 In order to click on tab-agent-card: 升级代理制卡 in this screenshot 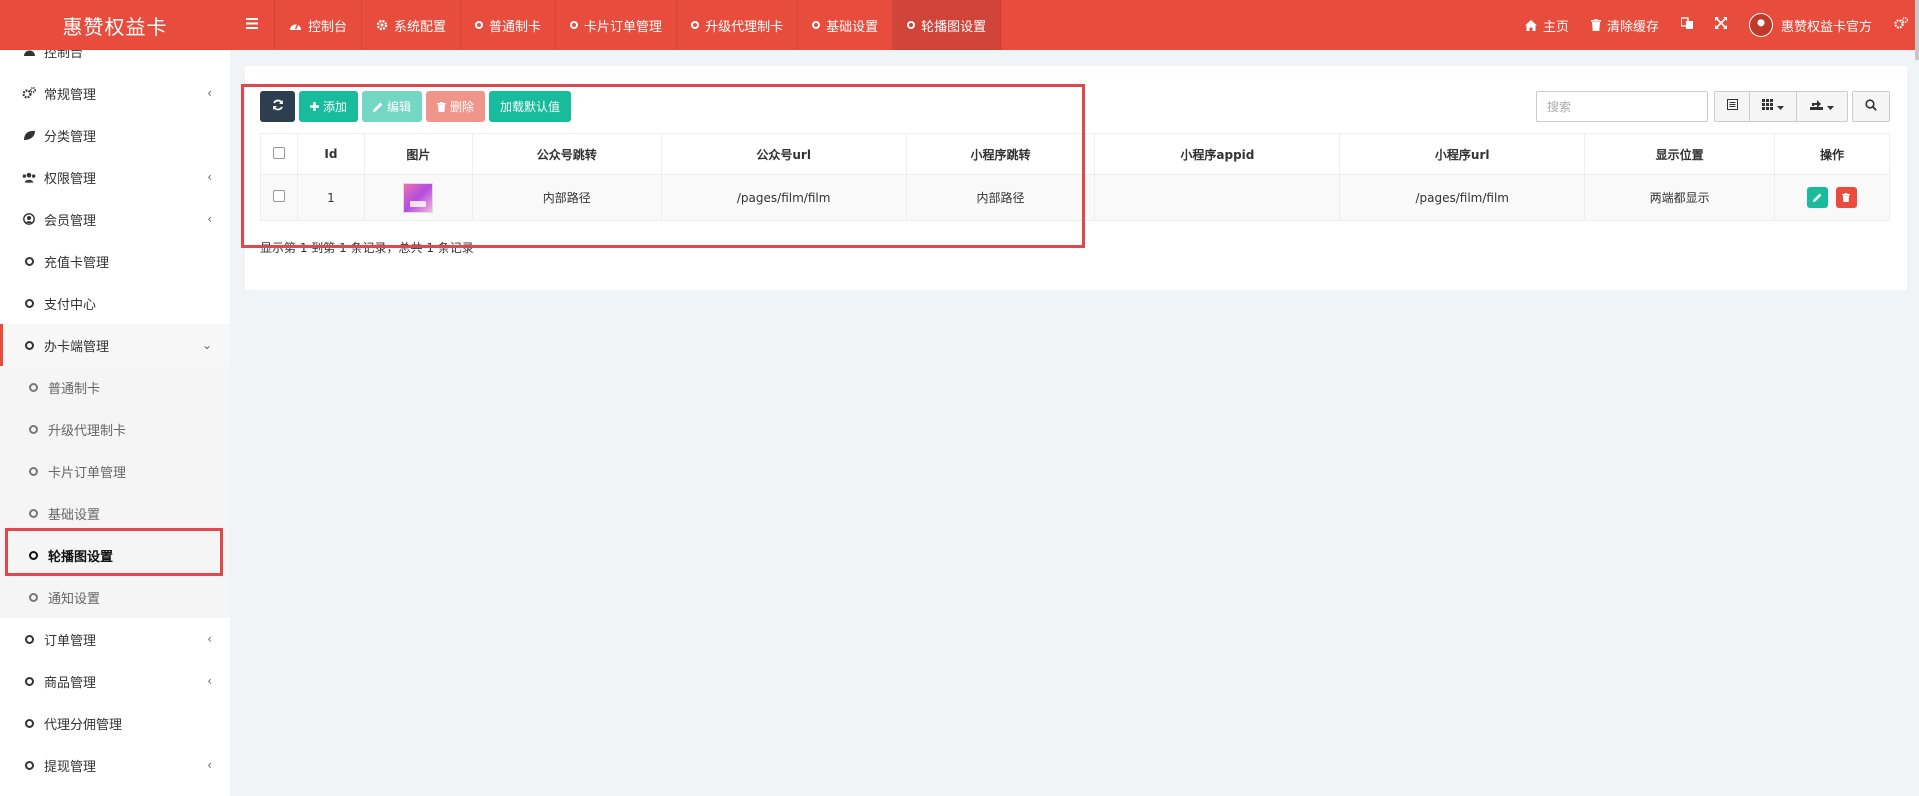, I will do `click(738, 25)`.